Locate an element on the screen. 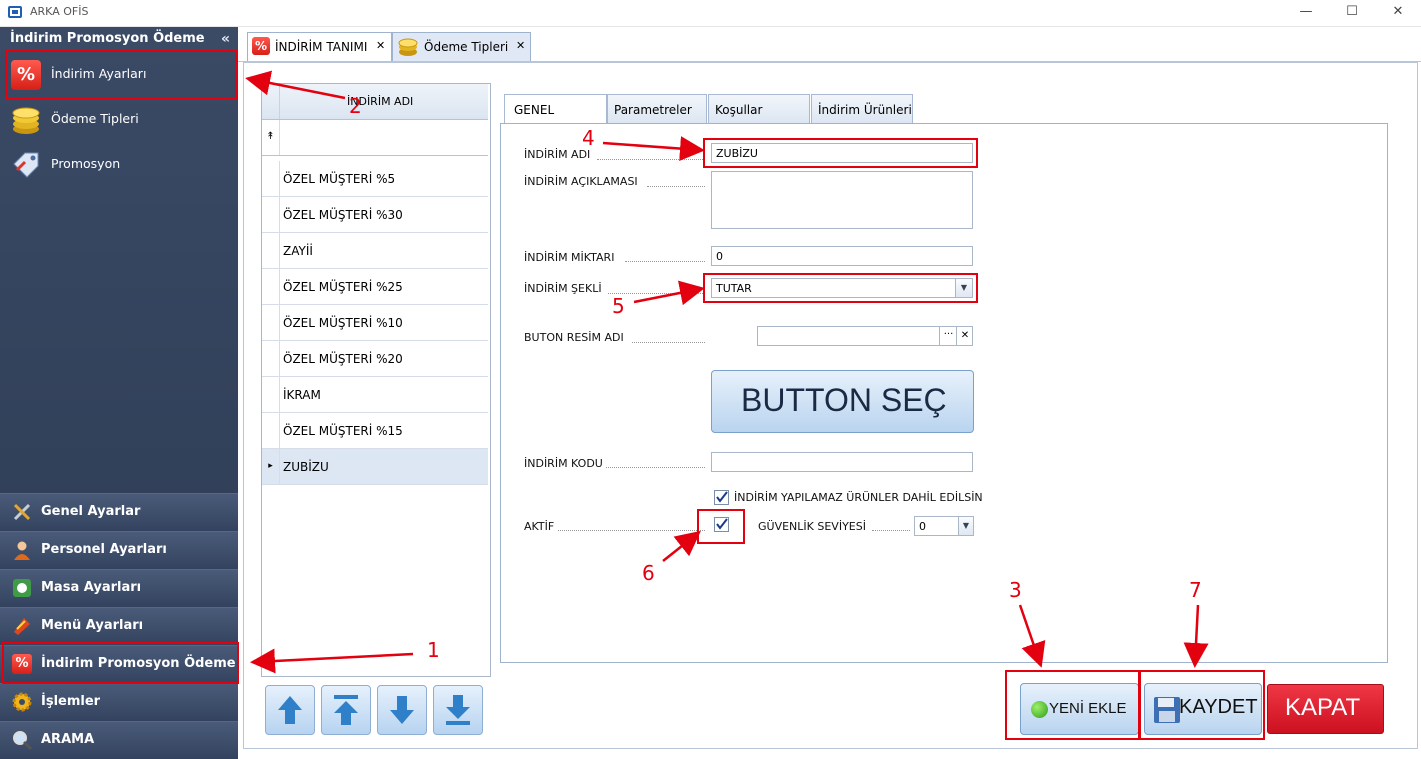  description-textarea is located at coordinates (842, 200).